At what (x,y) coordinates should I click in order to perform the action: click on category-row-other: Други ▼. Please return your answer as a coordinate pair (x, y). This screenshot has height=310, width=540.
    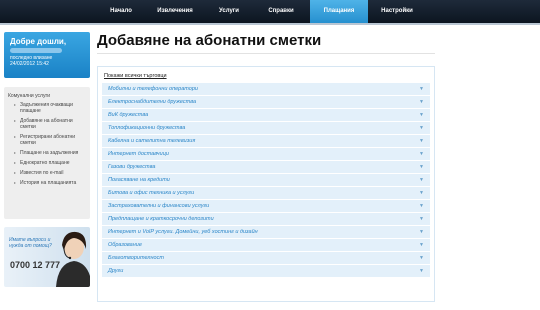
    Looking at the image, I should click on (266, 271).